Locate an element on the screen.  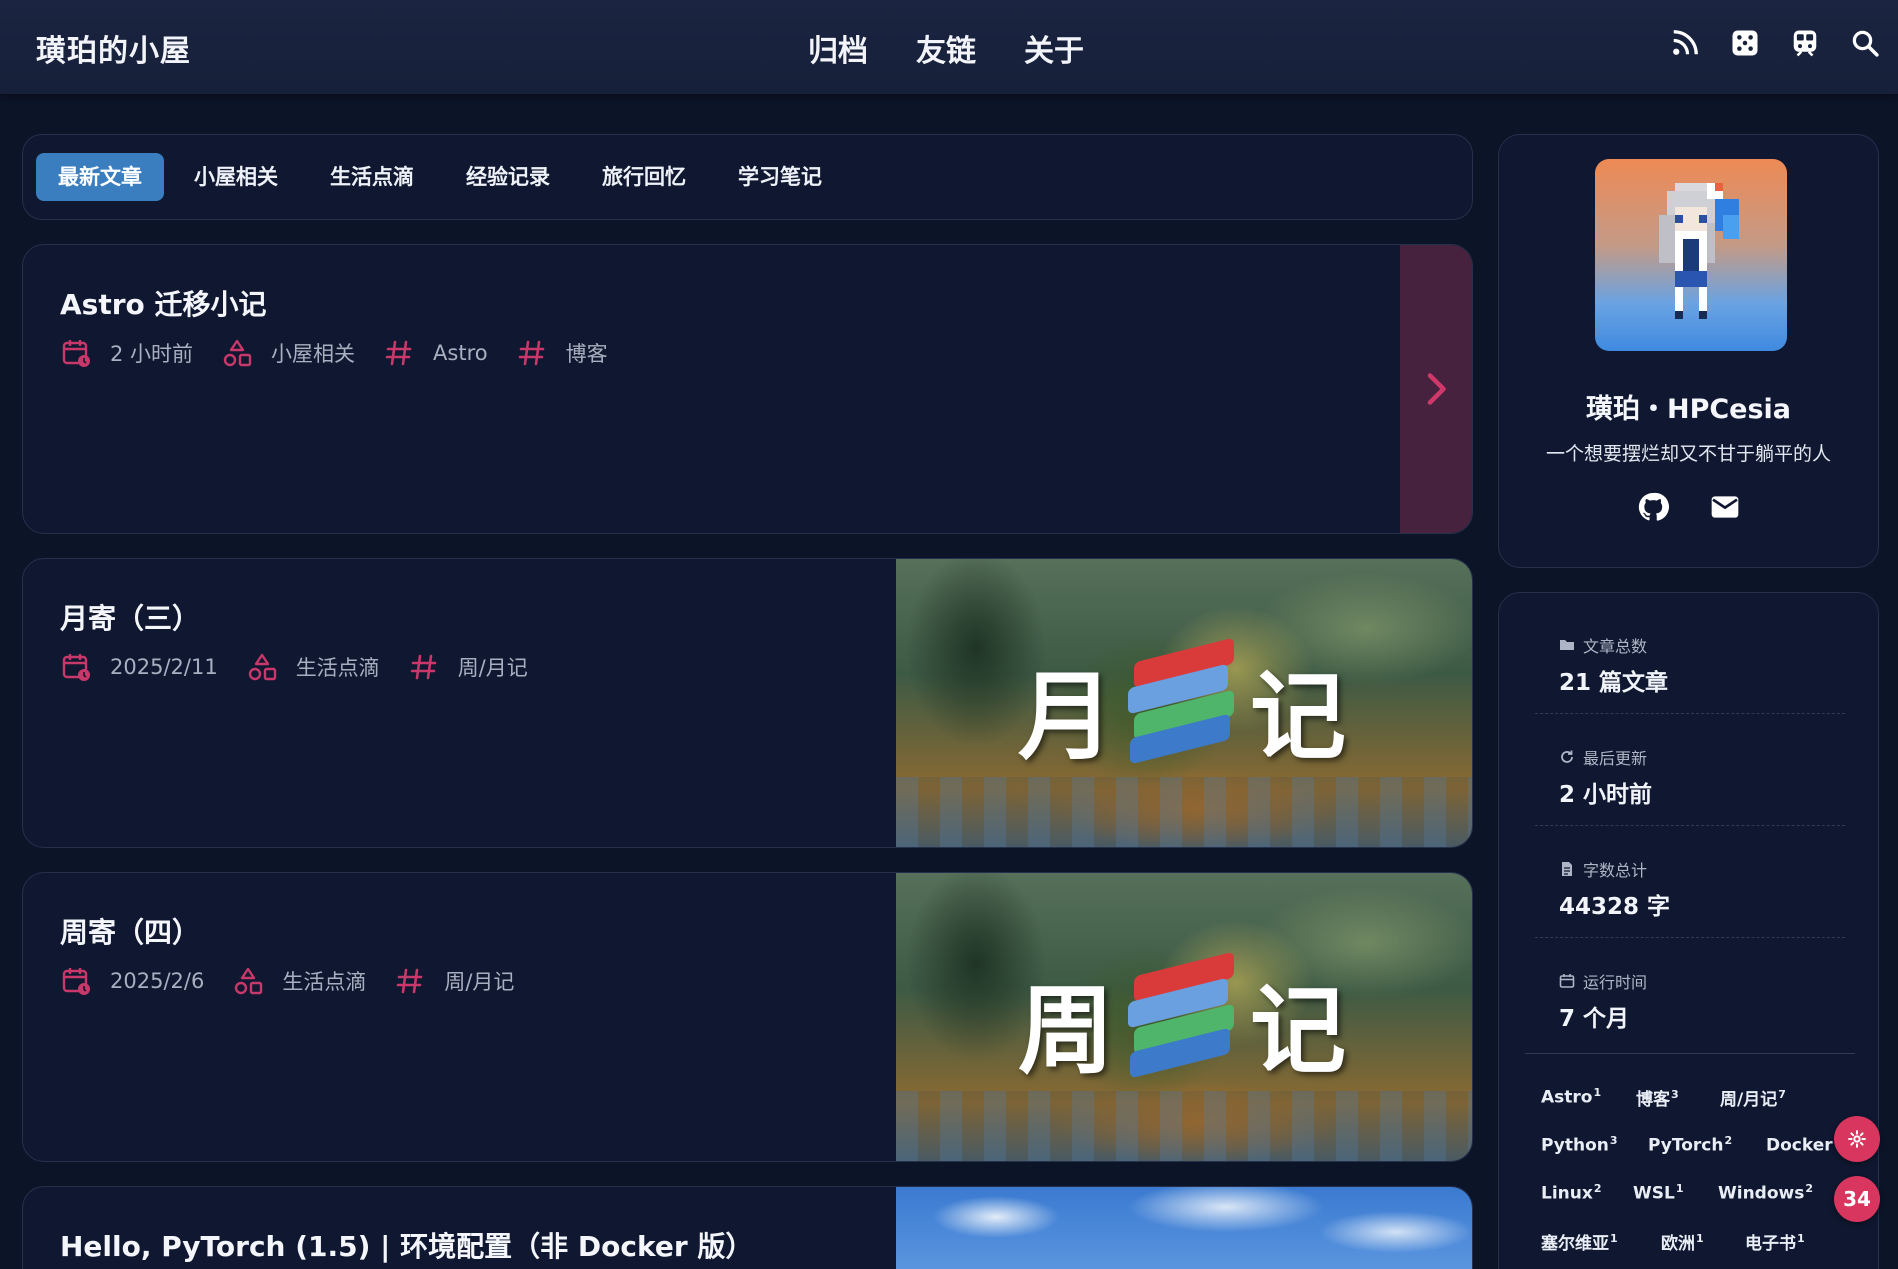
category-life: 生活点滴 is located at coordinates (372, 177).